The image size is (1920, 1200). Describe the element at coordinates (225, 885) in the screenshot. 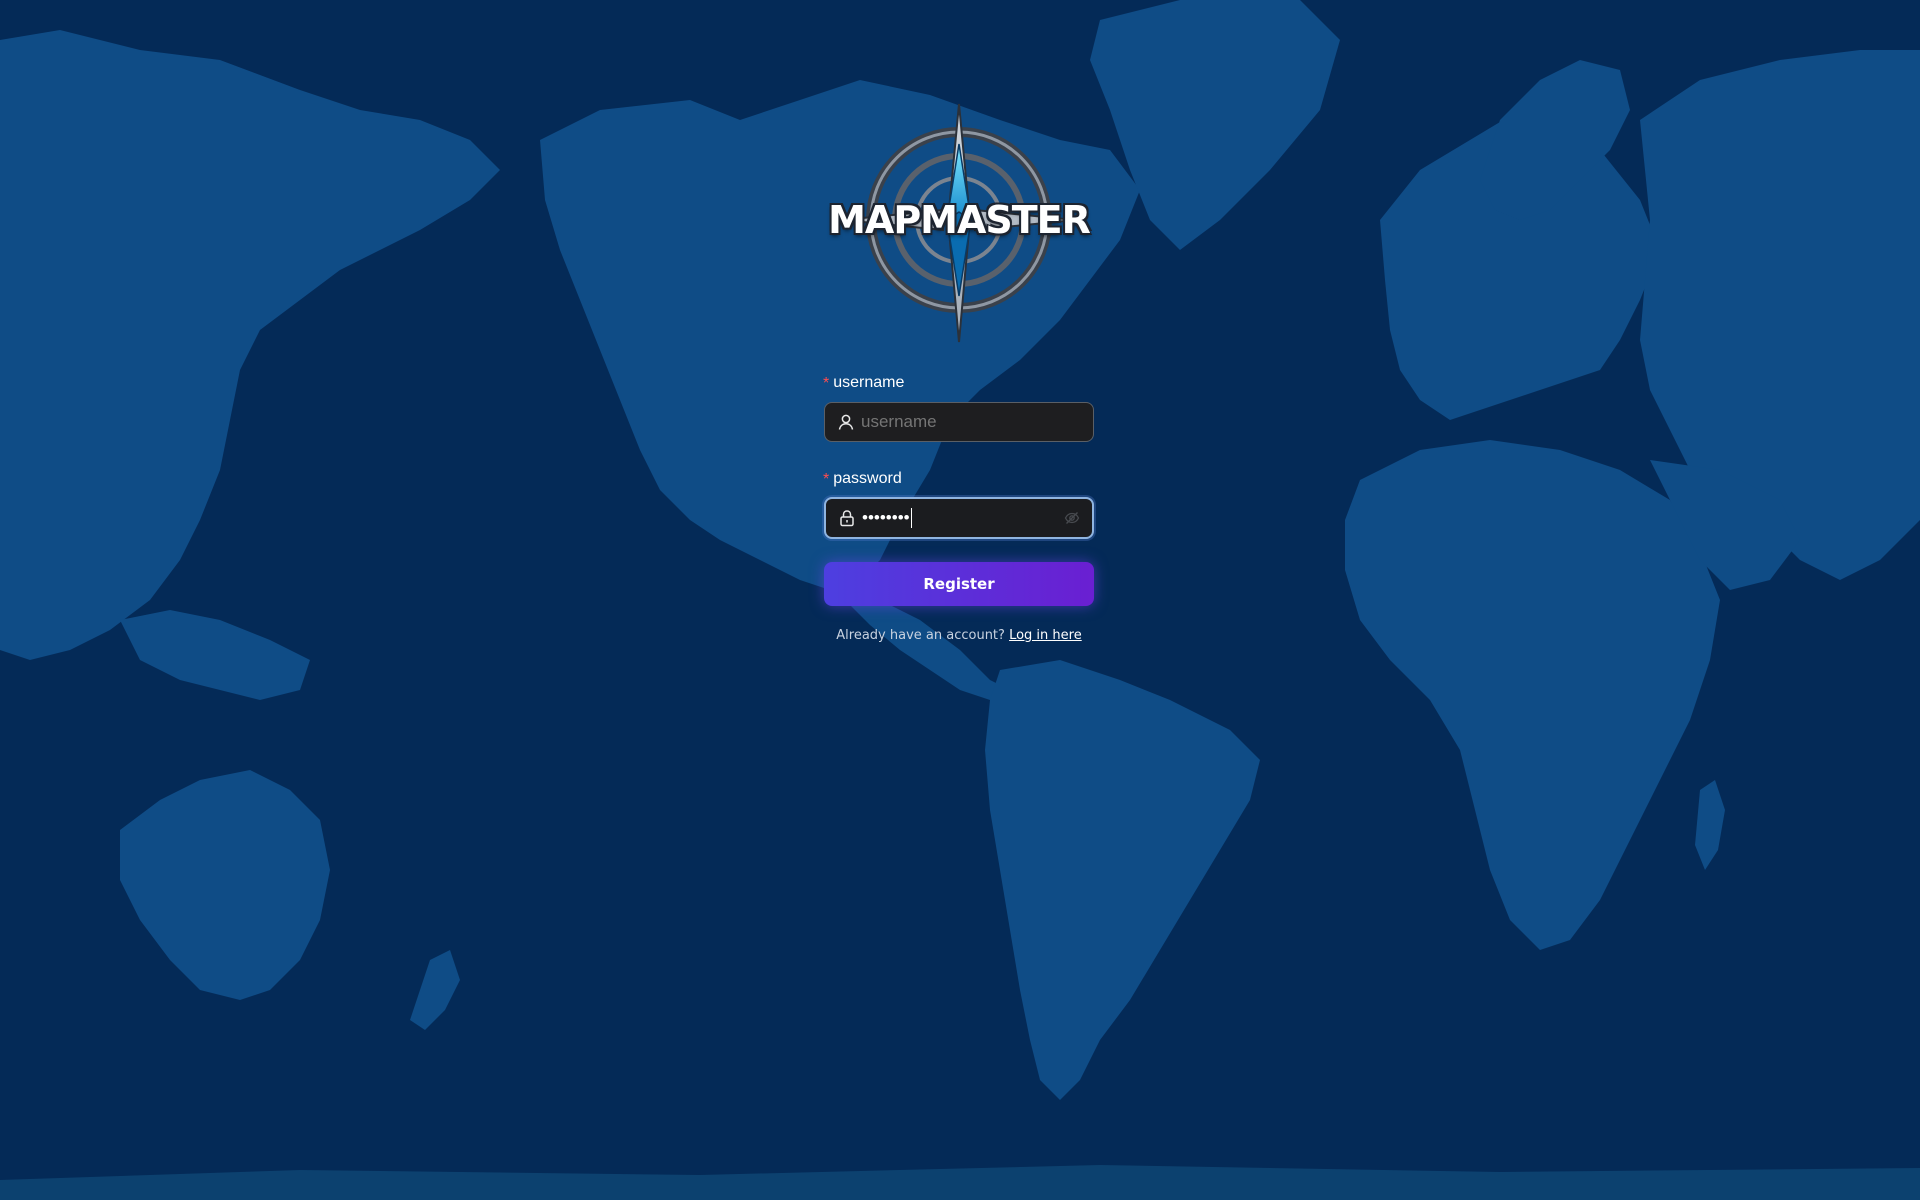

I see `australia-landmass` at that location.